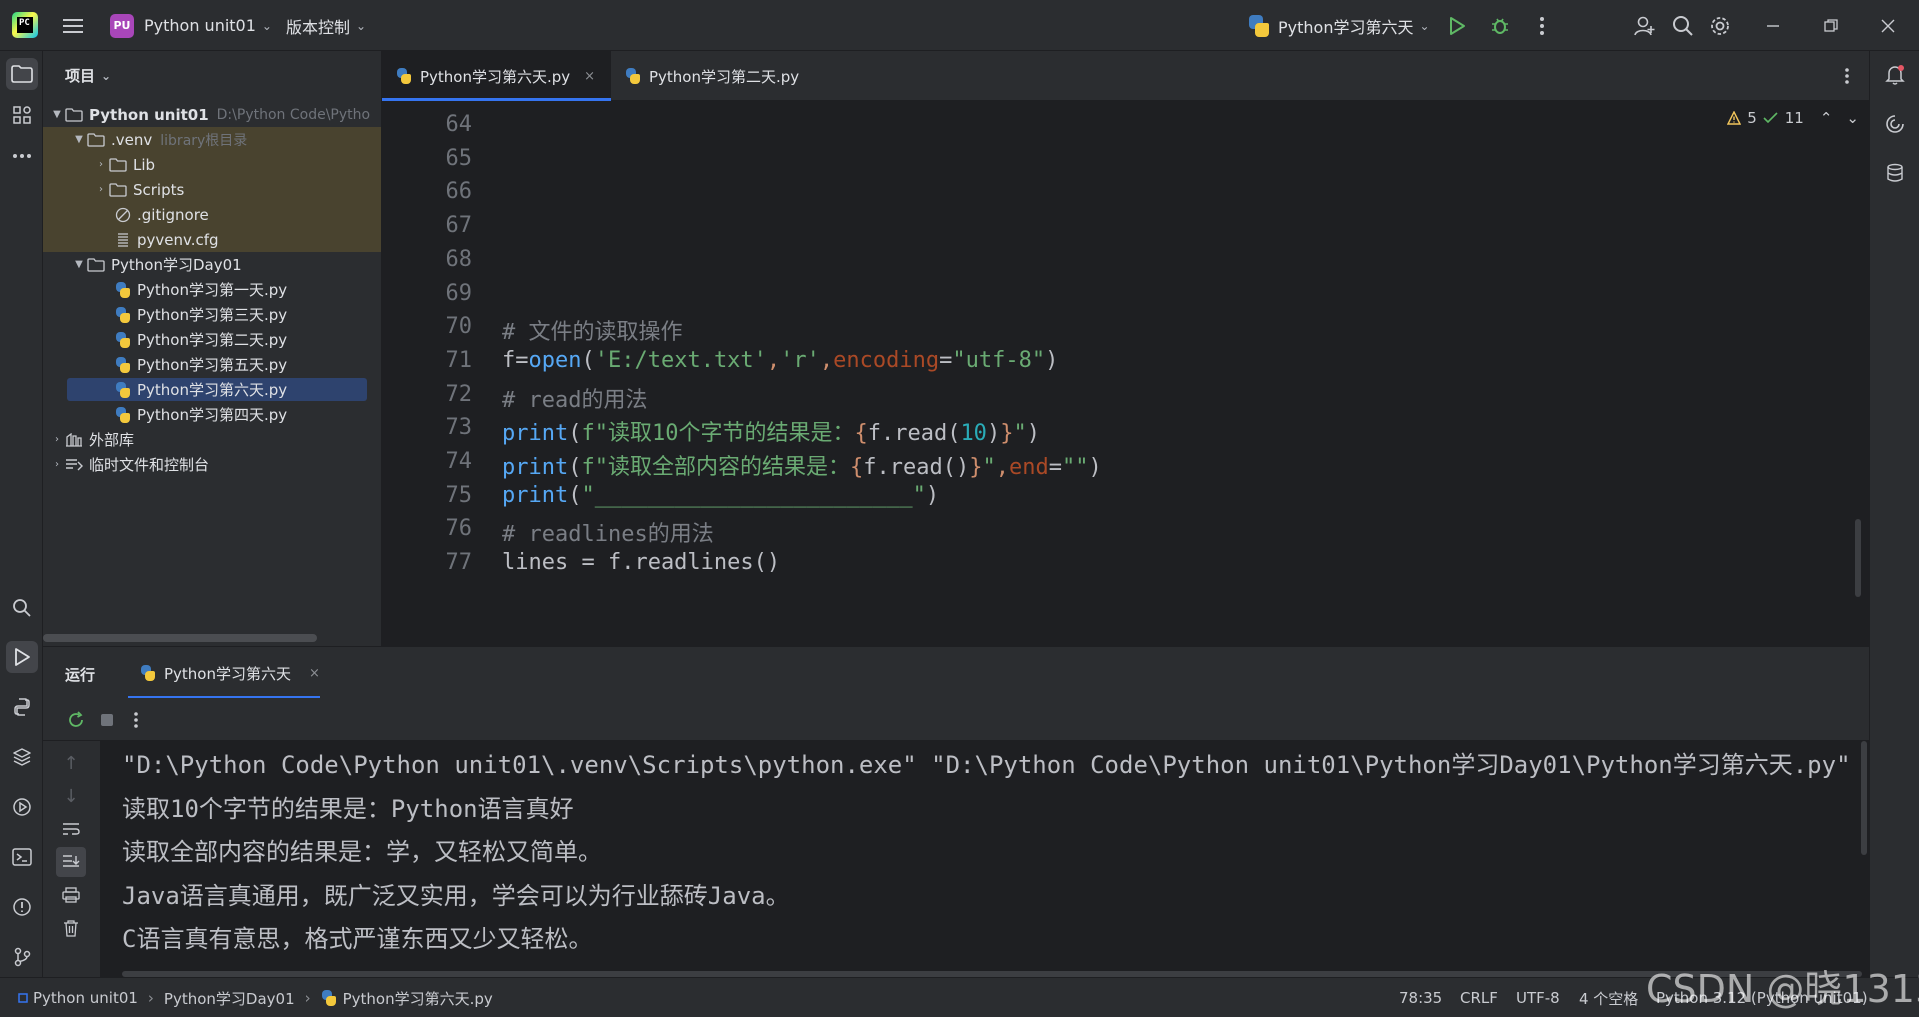 The image size is (1919, 1017). Describe the element at coordinates (224, 673) in the screenshot. I see `run-tab: Python学习第六天 ×` at that location.